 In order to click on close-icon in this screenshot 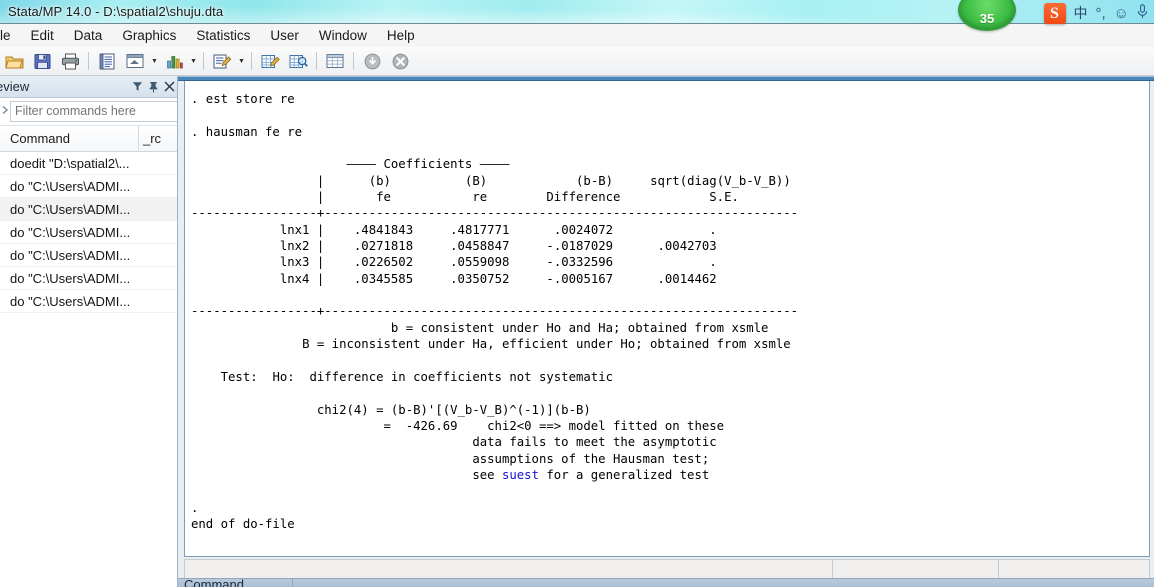, I will do `click(169, 87)`.